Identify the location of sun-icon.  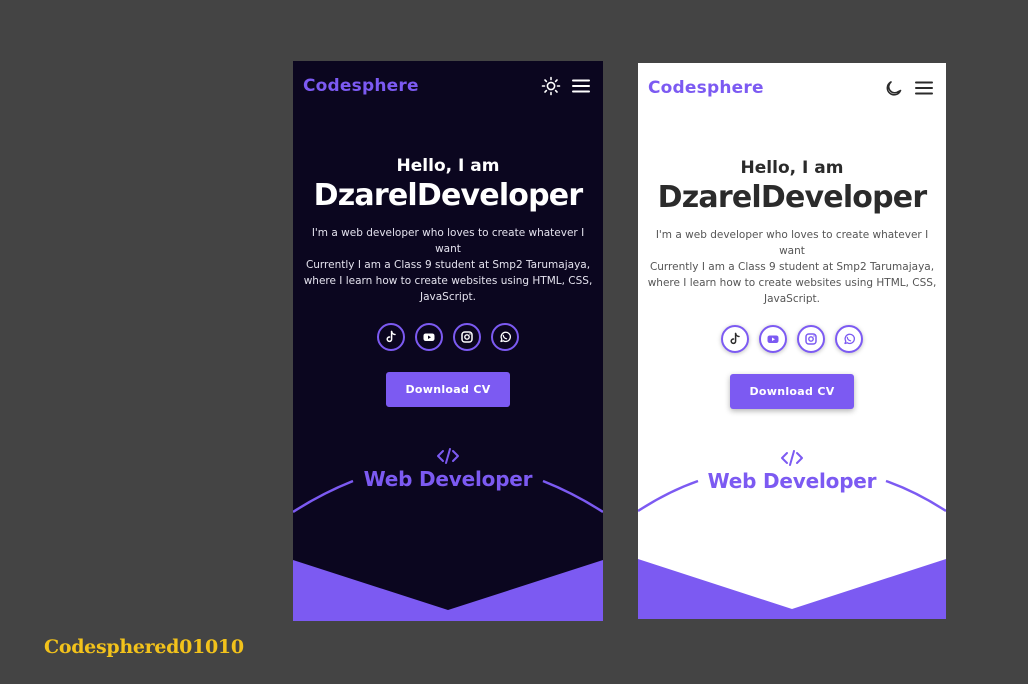
(551, 86).